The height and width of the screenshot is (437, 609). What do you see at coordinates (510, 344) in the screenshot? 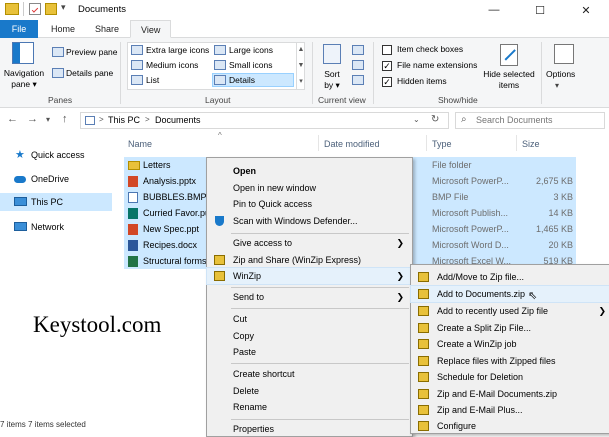
I see `menu-item-winzip-job: Create a WinZip job` at bounding box center [510, 344].